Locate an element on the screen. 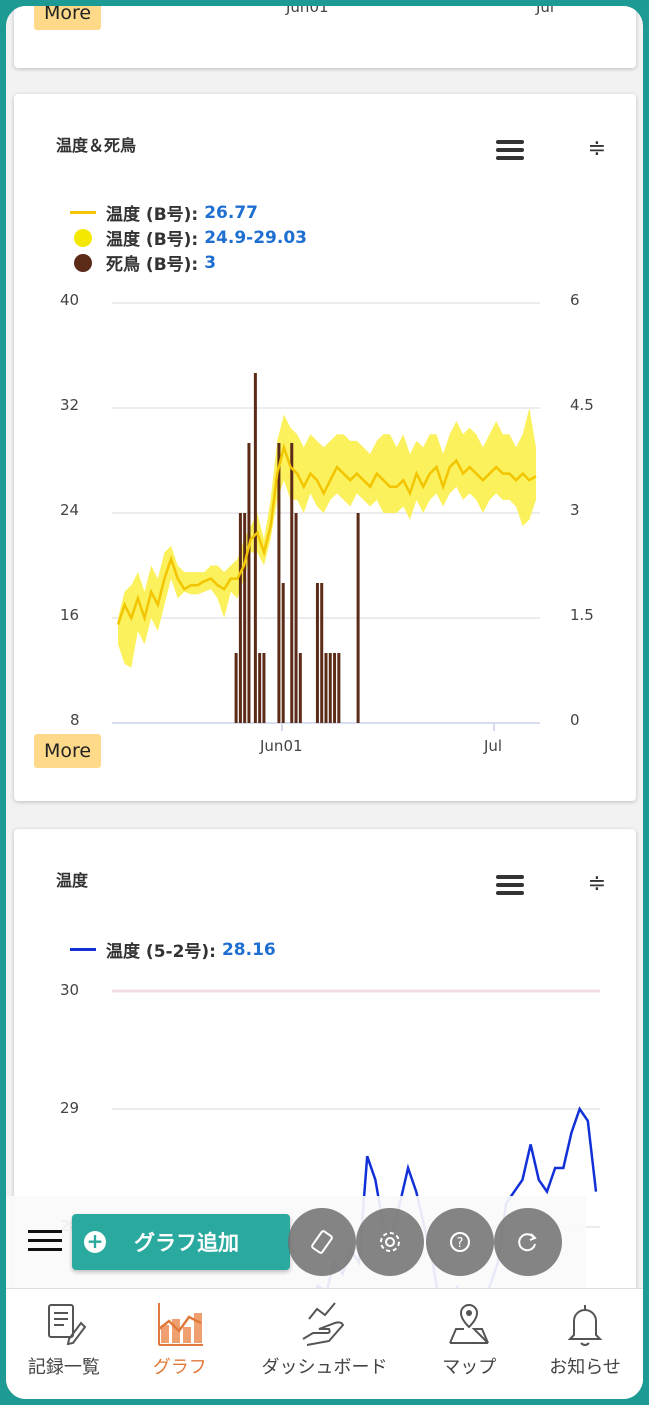  nav-item-dashboard: ダッシュボード is located at coordinates (325, 1344).